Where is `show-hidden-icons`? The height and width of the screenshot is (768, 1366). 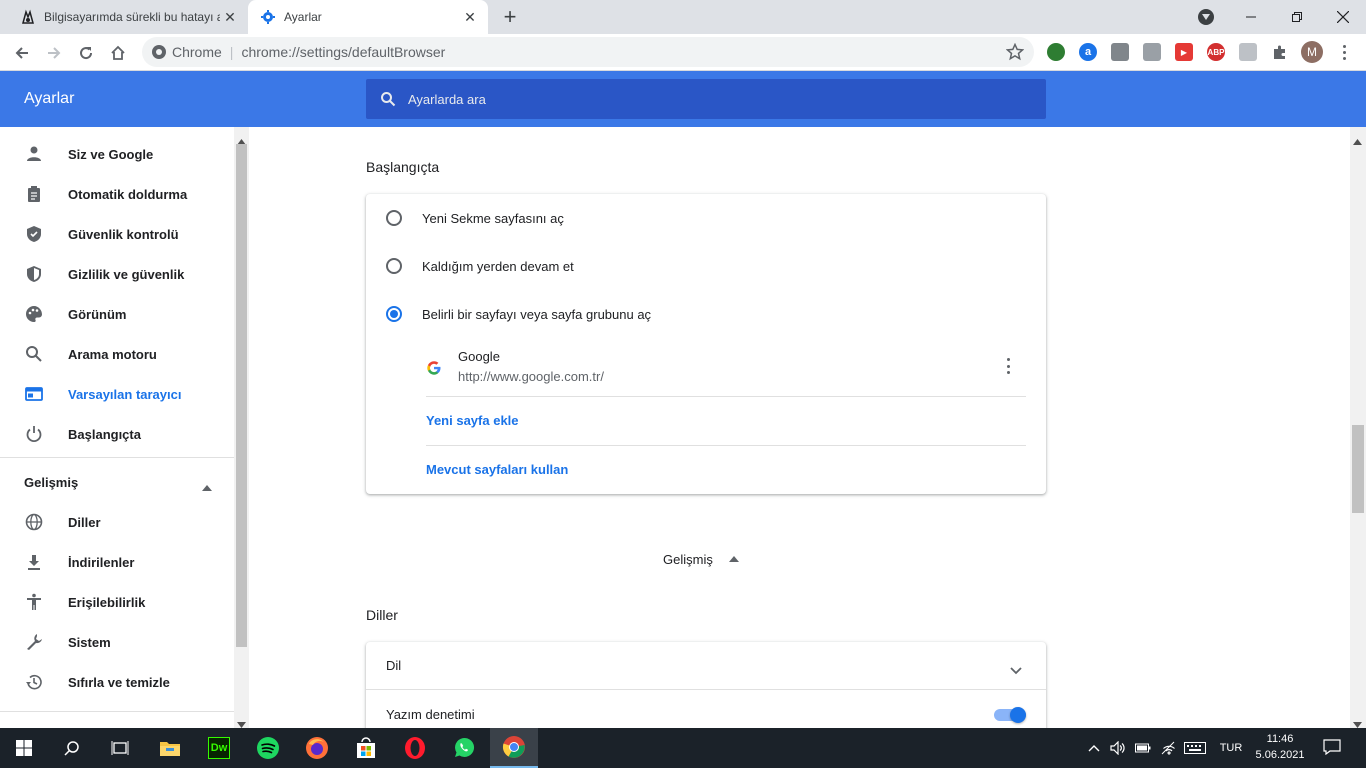
show-hidden-icons is located at coordinates (1094, 748).